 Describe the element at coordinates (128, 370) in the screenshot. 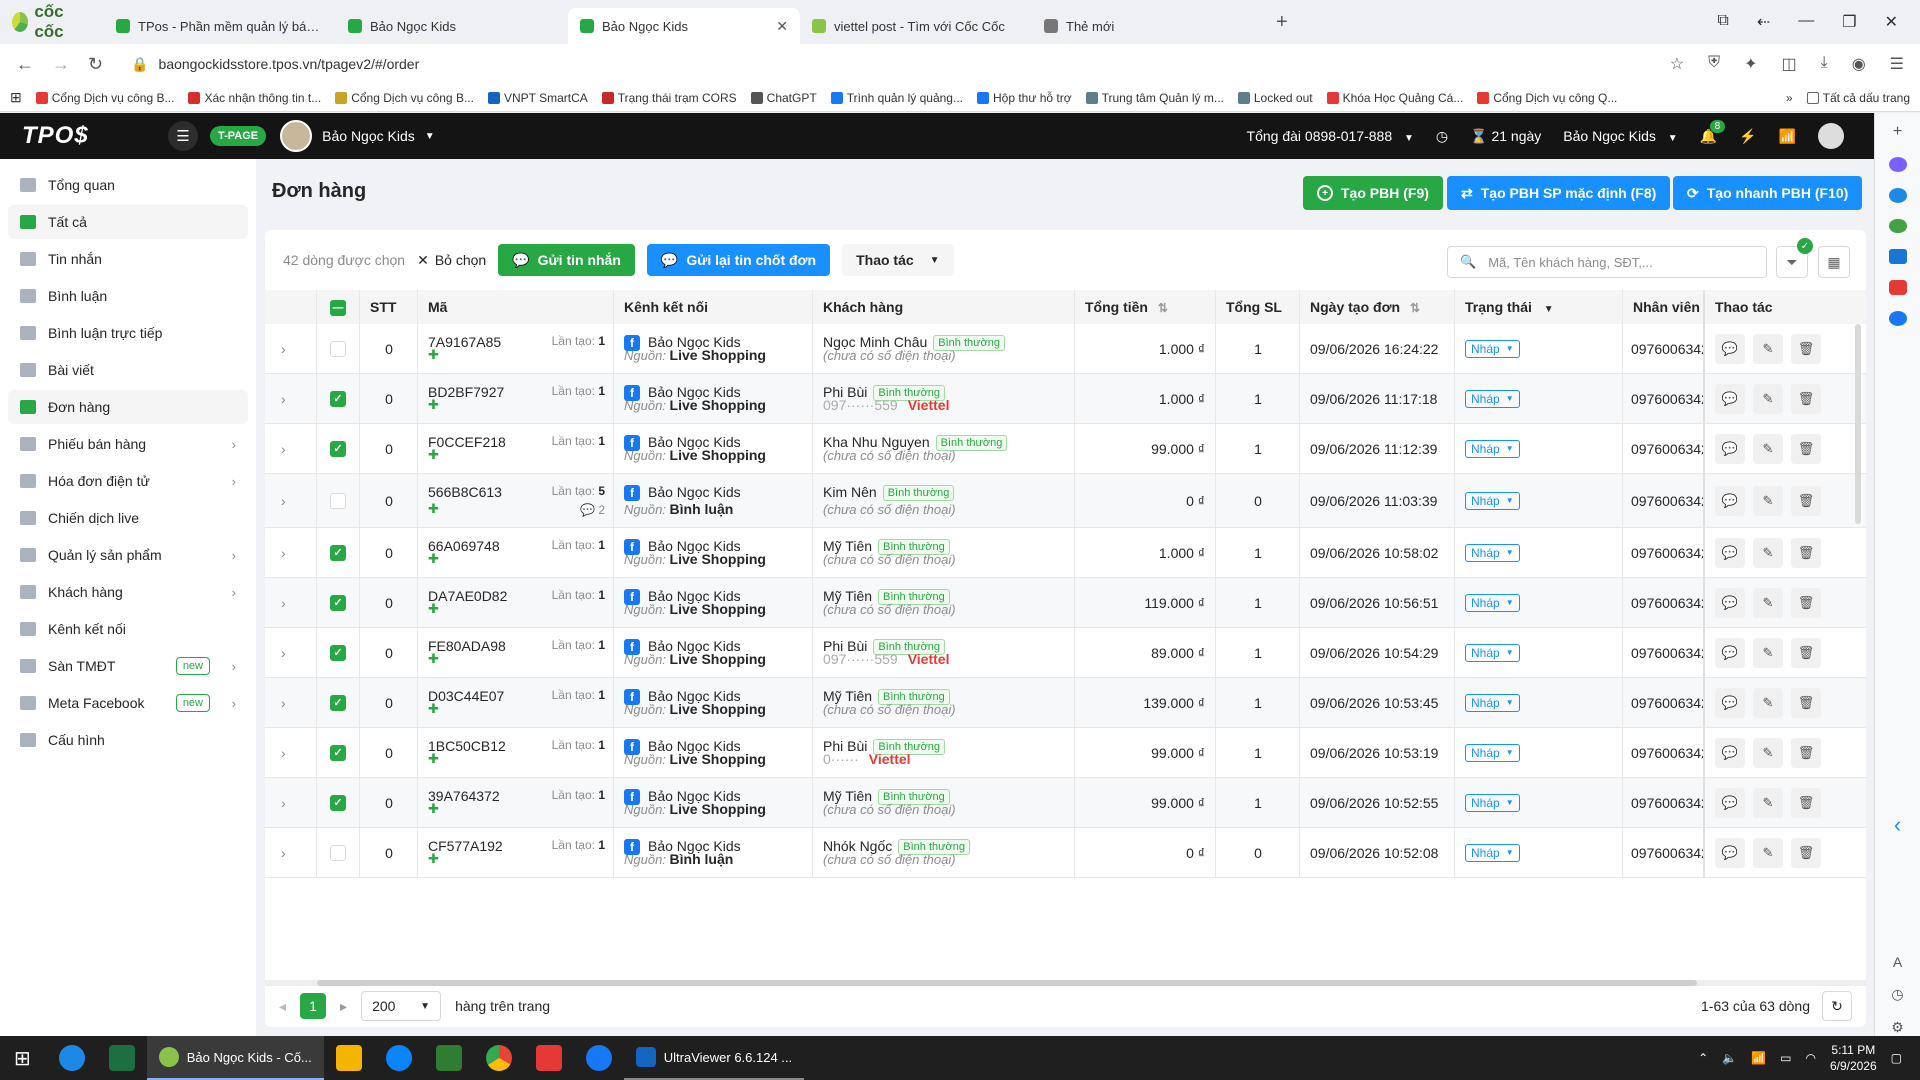

I see `sidebar-item-bai-viet: Bài viết` at that location.